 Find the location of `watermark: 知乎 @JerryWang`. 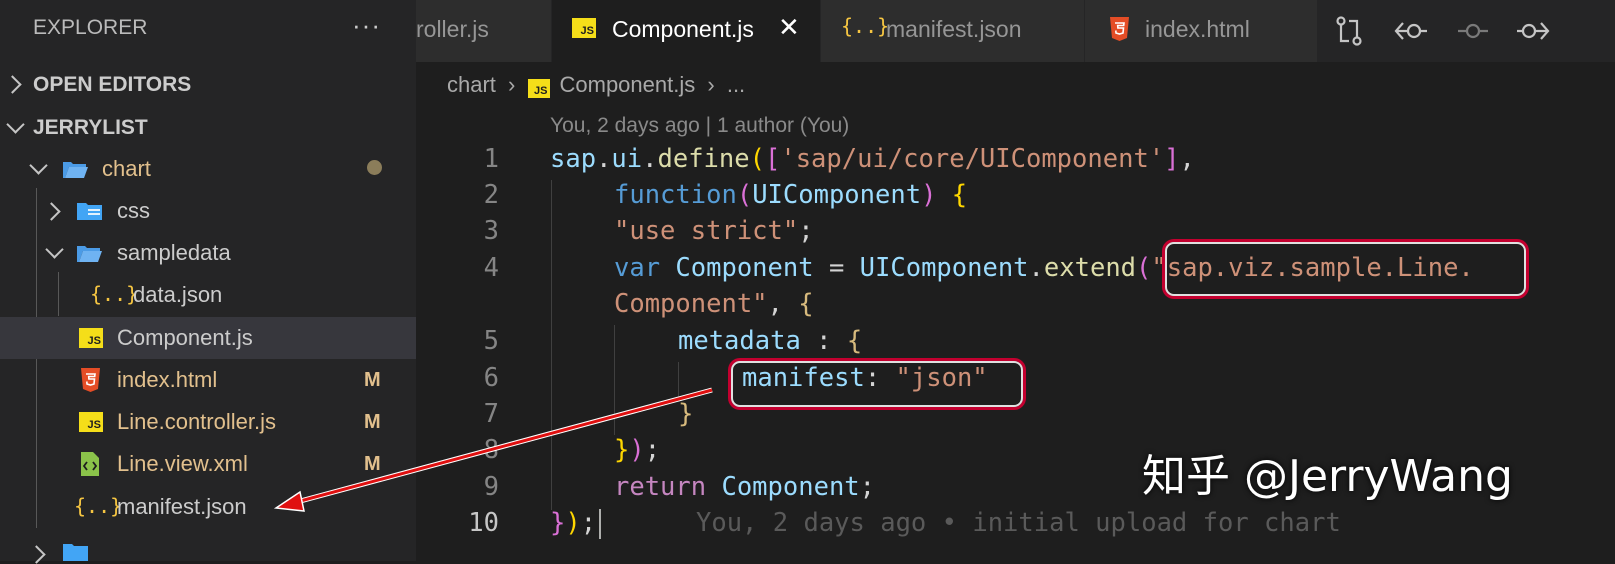

watermark: 知乎 @JerryWang is located at coordinates (1327, 476).